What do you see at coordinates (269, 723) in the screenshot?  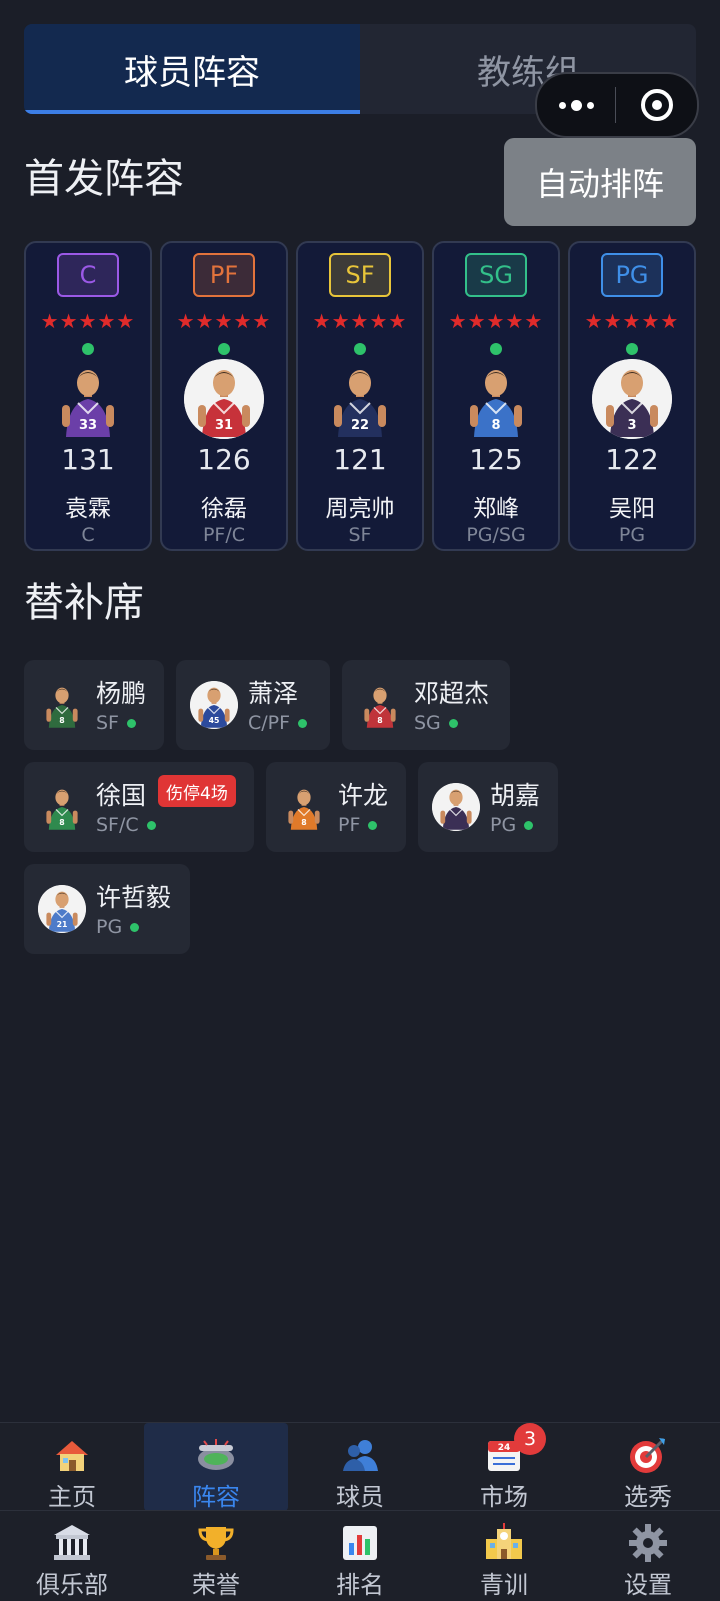 I see `position-text: C/PF` at bounding box center [269, 723].